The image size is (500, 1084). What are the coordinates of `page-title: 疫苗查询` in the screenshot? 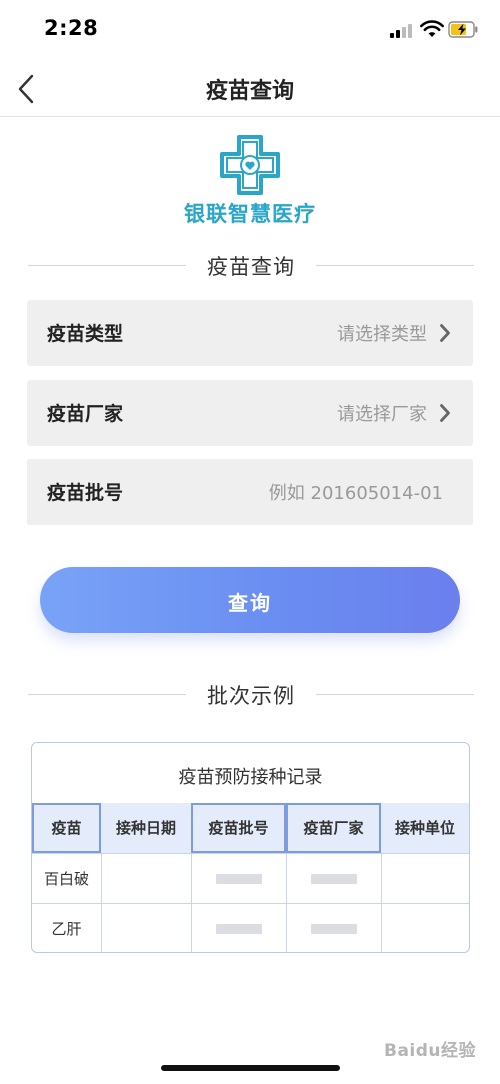 It's located at (249, 91).